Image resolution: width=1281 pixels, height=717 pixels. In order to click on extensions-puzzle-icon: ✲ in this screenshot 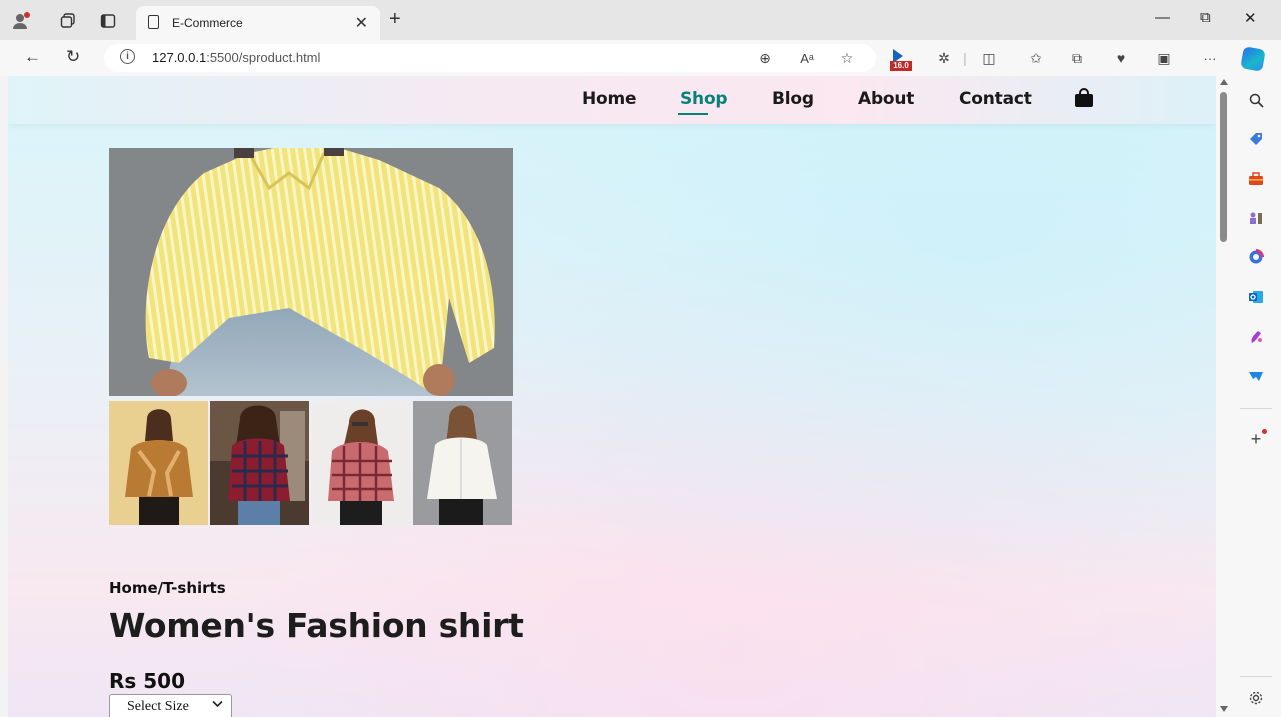, I will do `click(944, 58)`.